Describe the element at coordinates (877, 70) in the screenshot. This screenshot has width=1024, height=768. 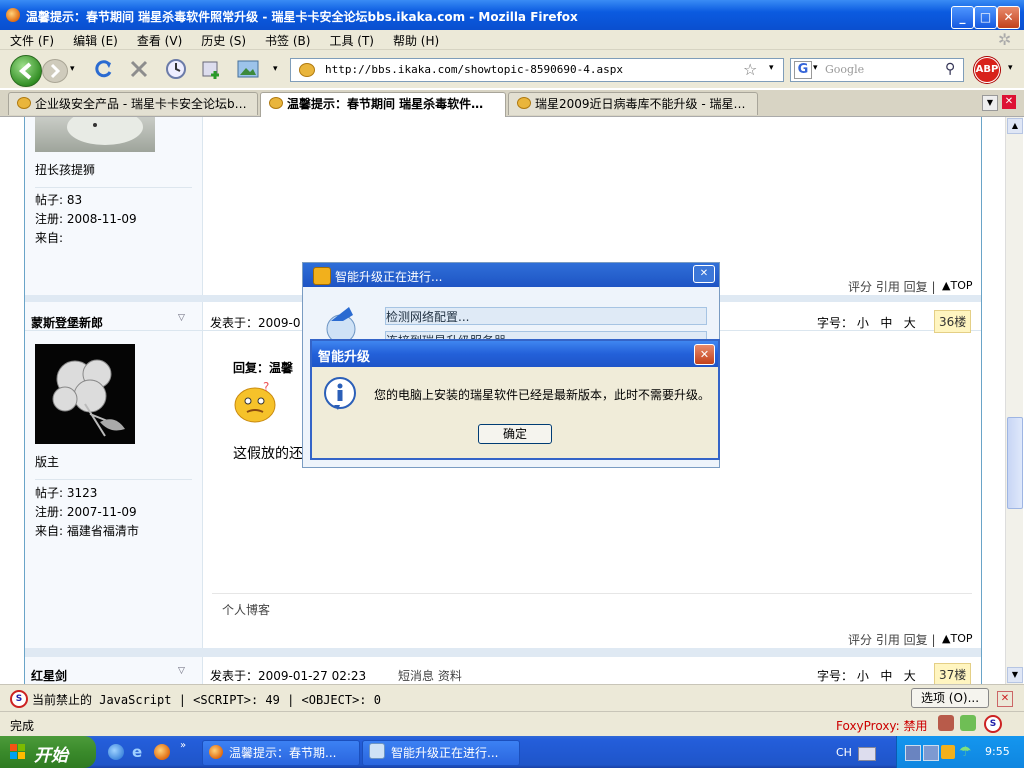
I see `search-bar: G ▾ Google ⚲` at that location.